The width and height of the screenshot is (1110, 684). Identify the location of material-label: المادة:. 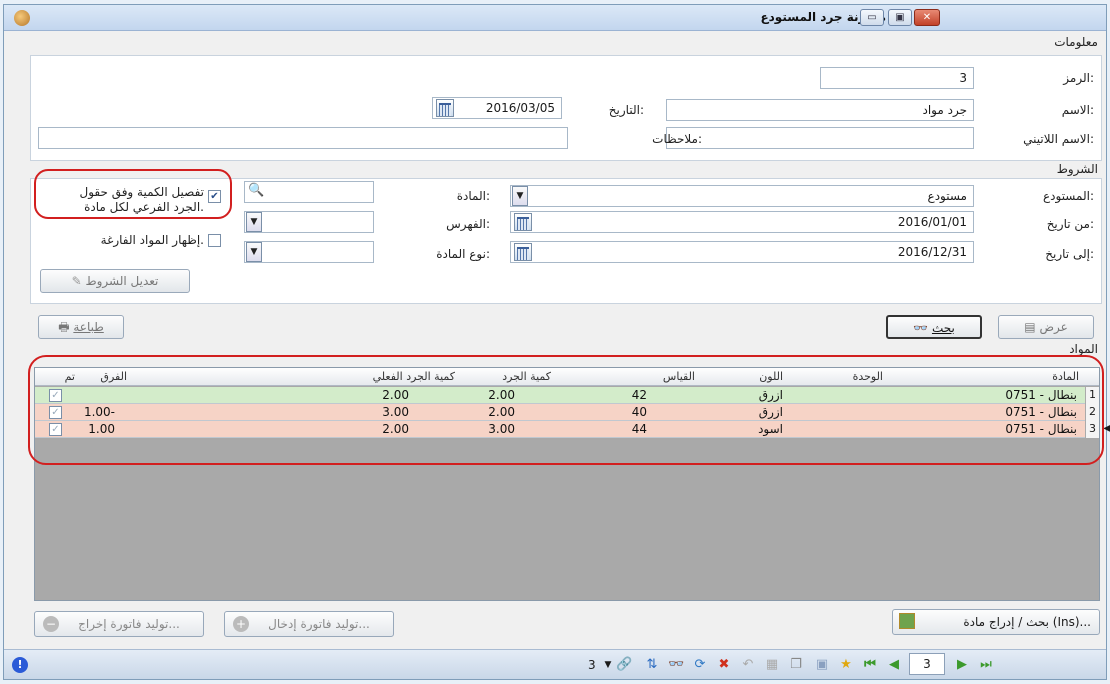
(473, 196).